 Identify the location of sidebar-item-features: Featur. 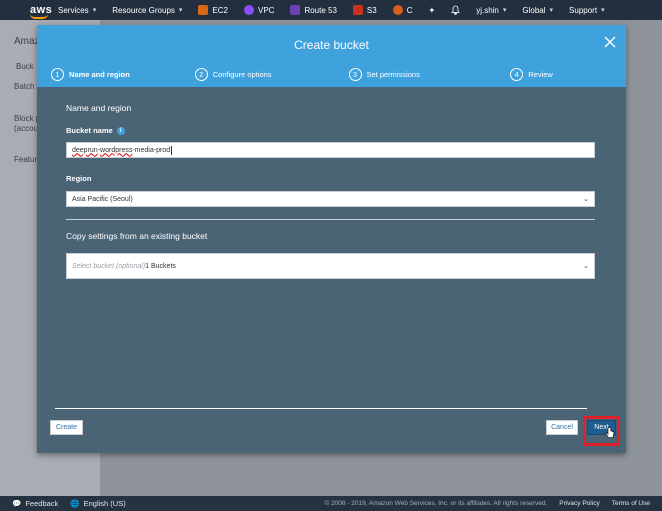
(25, 159).